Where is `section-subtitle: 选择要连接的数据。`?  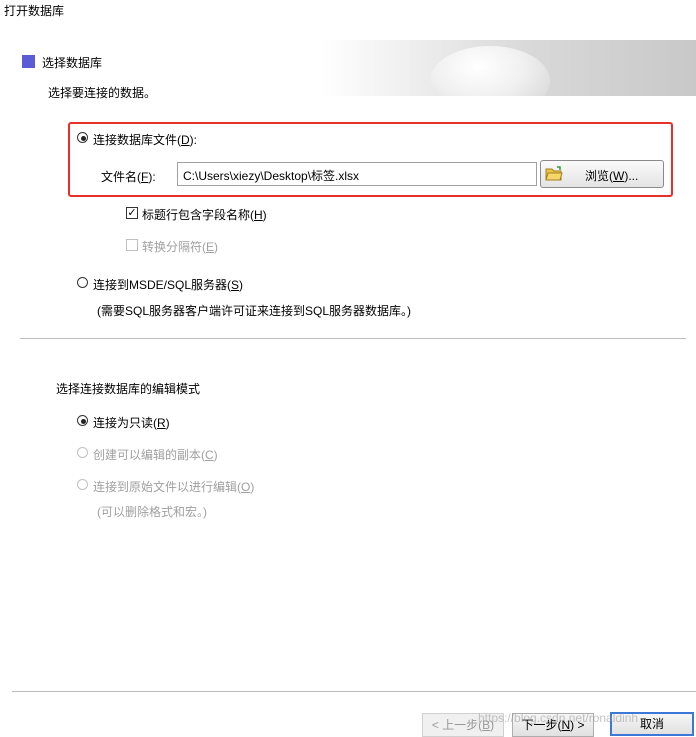 section-subtitle: 选择要连接的数据。 is located at coordinates (102, 93).